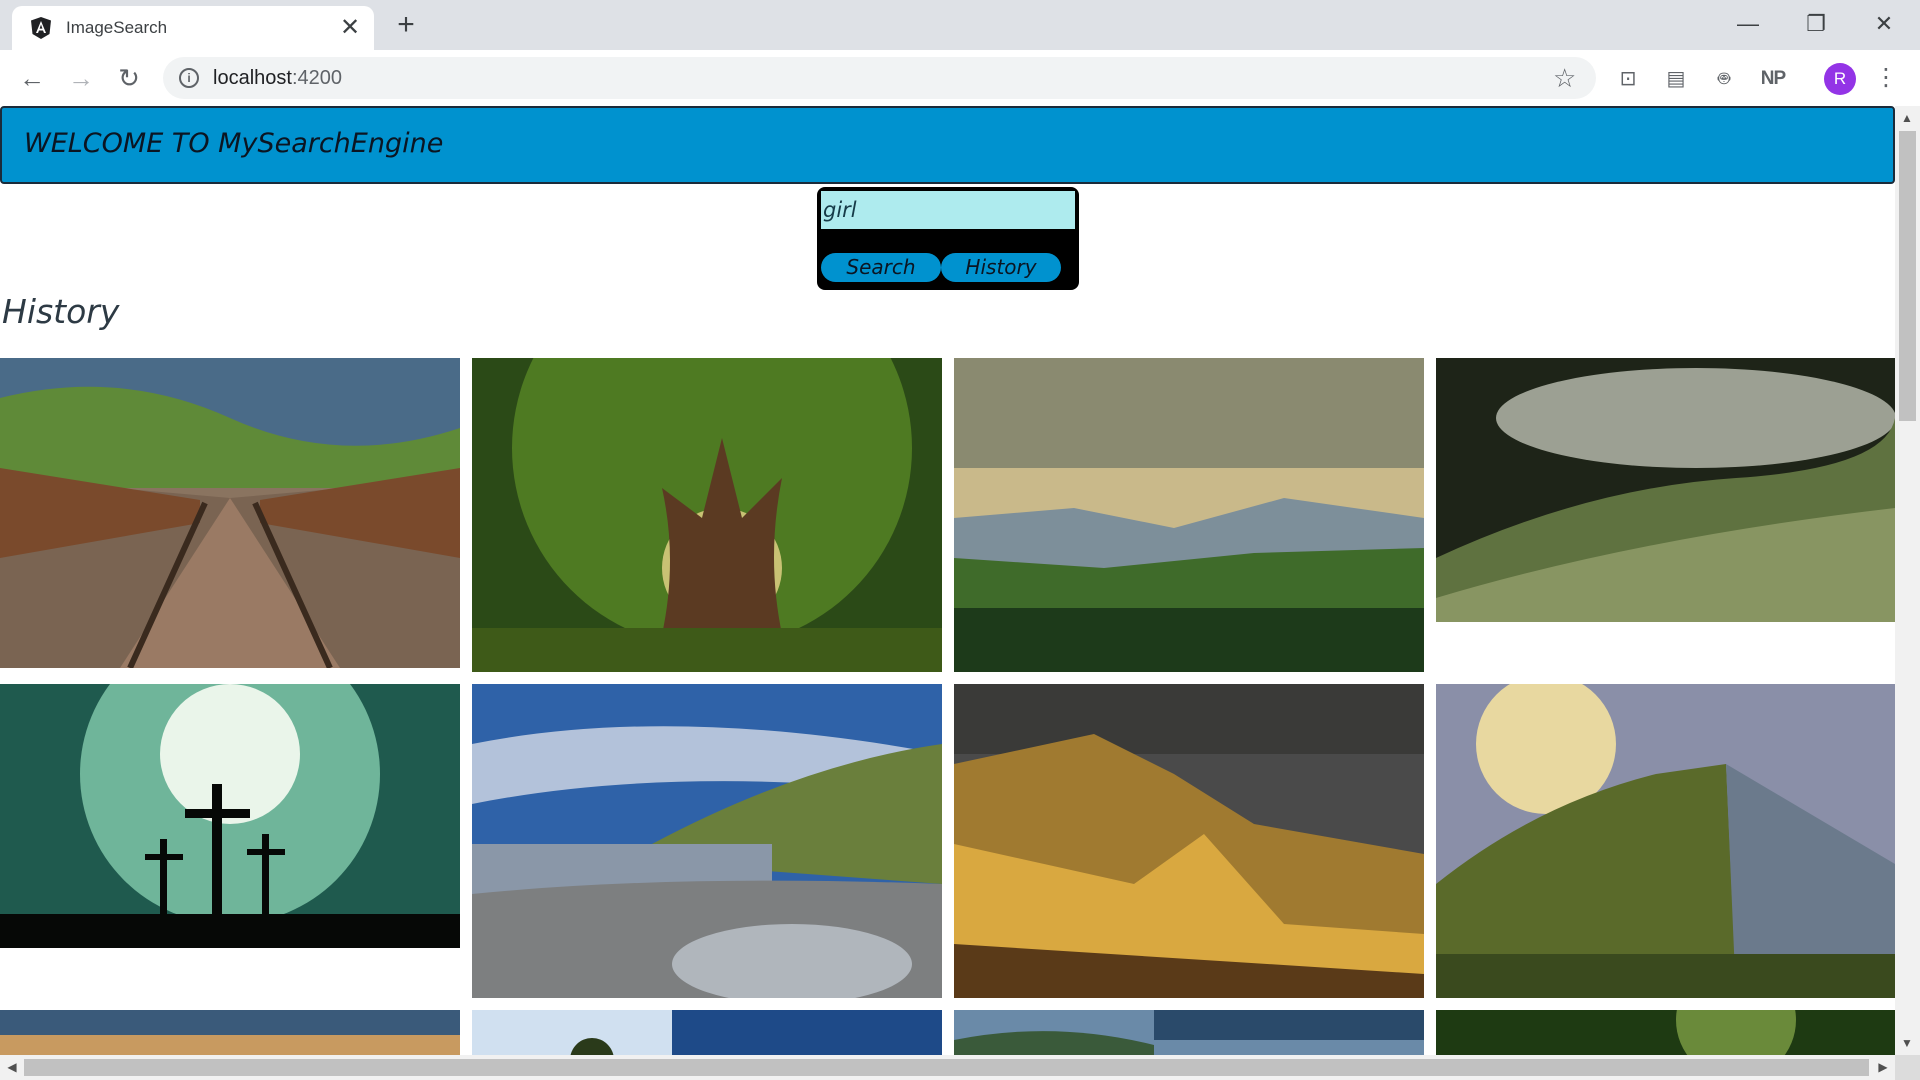 The width and height of the screenshot is (1920, 1080). I want to click on url-text: localhost:4200, so click(277, 78).